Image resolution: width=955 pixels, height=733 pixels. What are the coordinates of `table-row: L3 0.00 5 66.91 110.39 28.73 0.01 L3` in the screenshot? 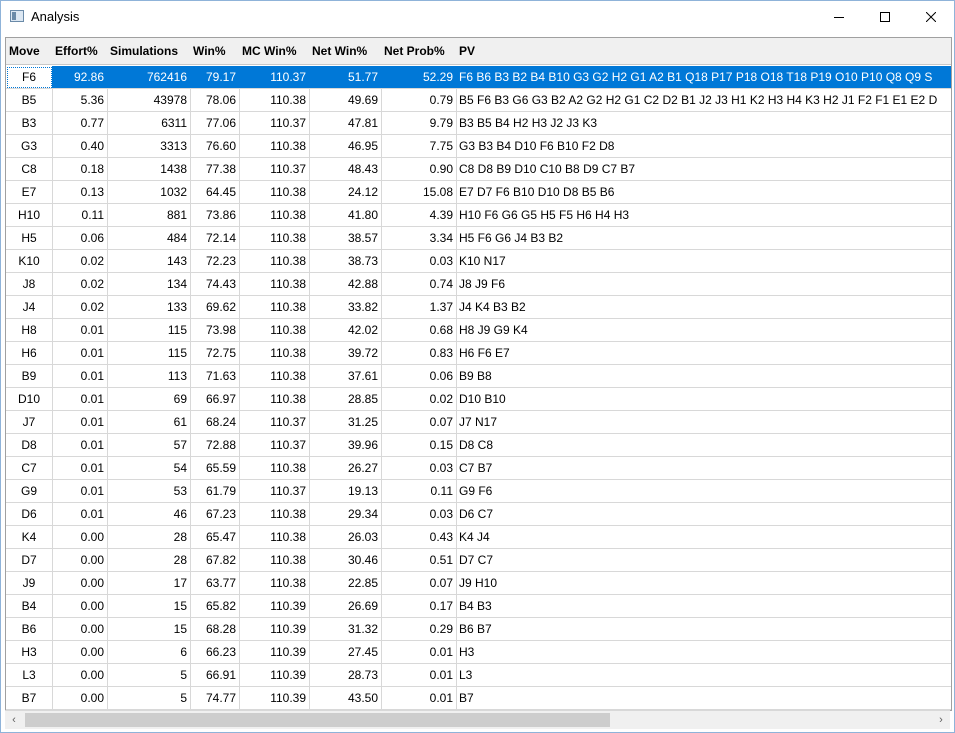 It's located at (478, 675).